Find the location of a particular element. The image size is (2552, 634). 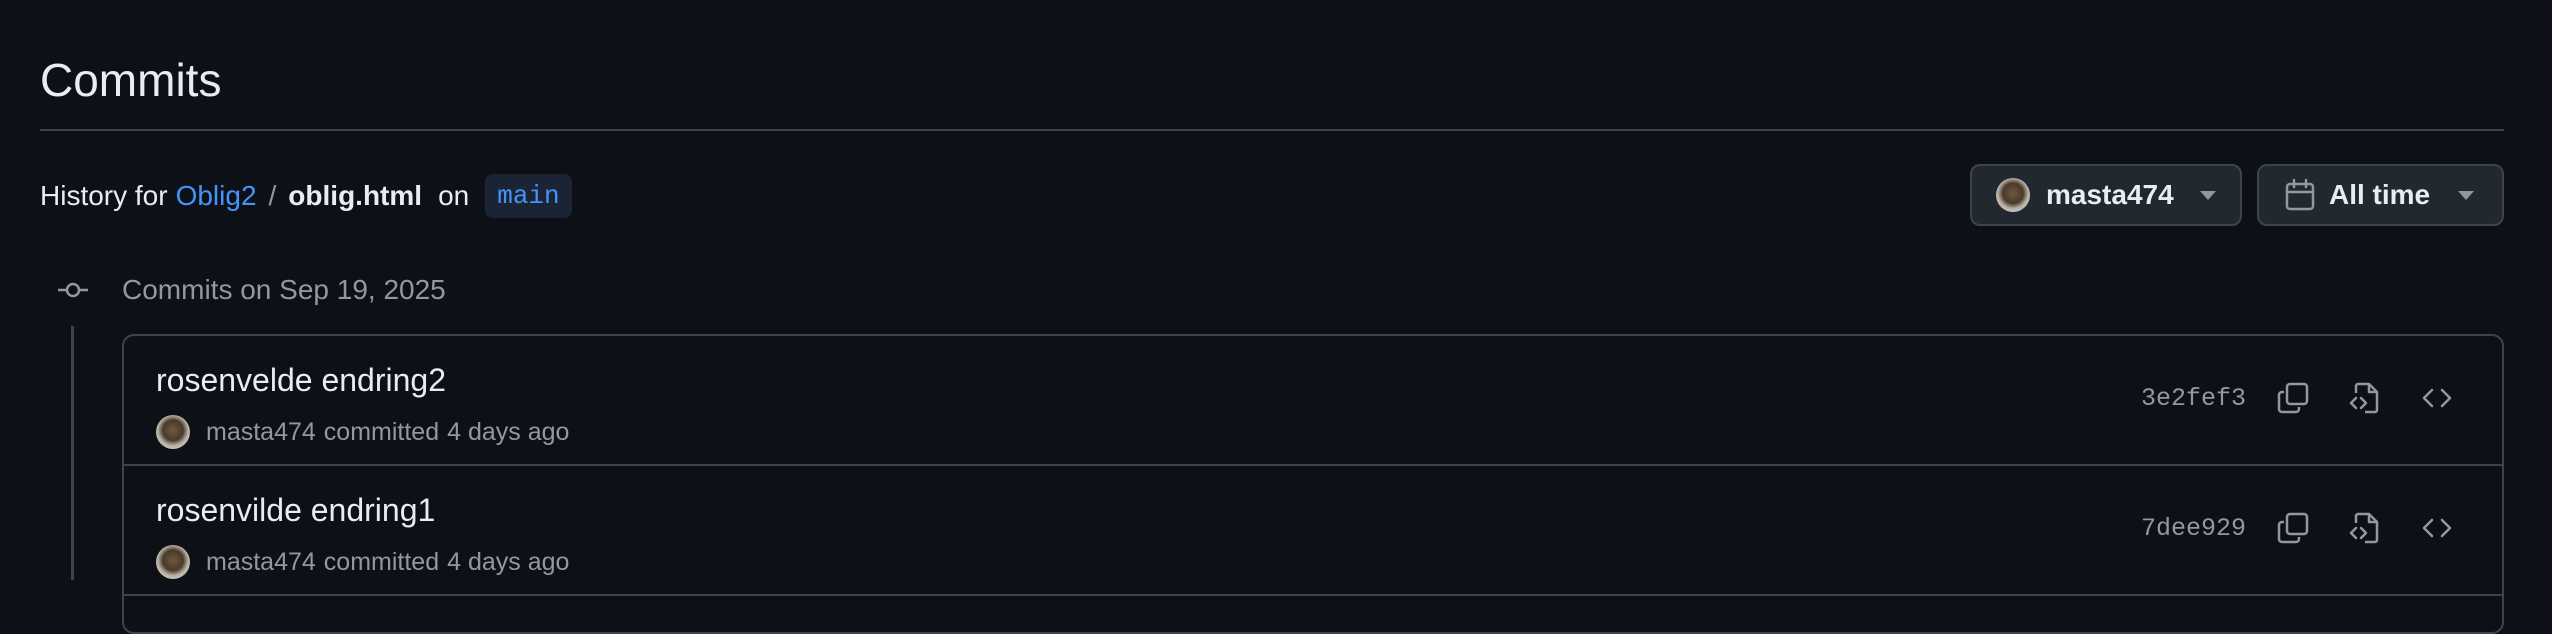

commit-message: rosenvelde endring2 is located at coordinates (301, 380).